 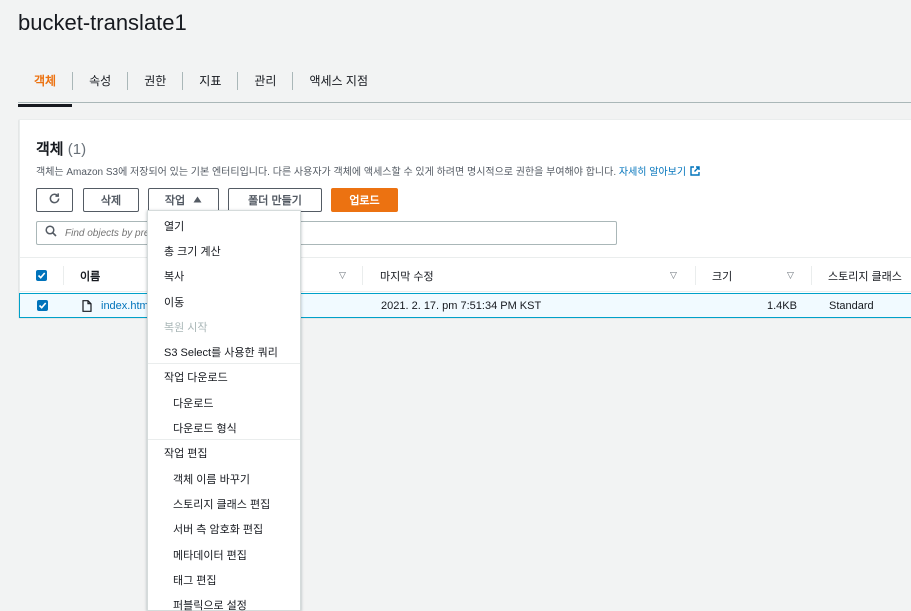 What do you see at coordinates (211, 479) in the screenshot?
I see `menu-item-rename-object: 객체 이름 바꾸기` at bounding box center [211, 479].